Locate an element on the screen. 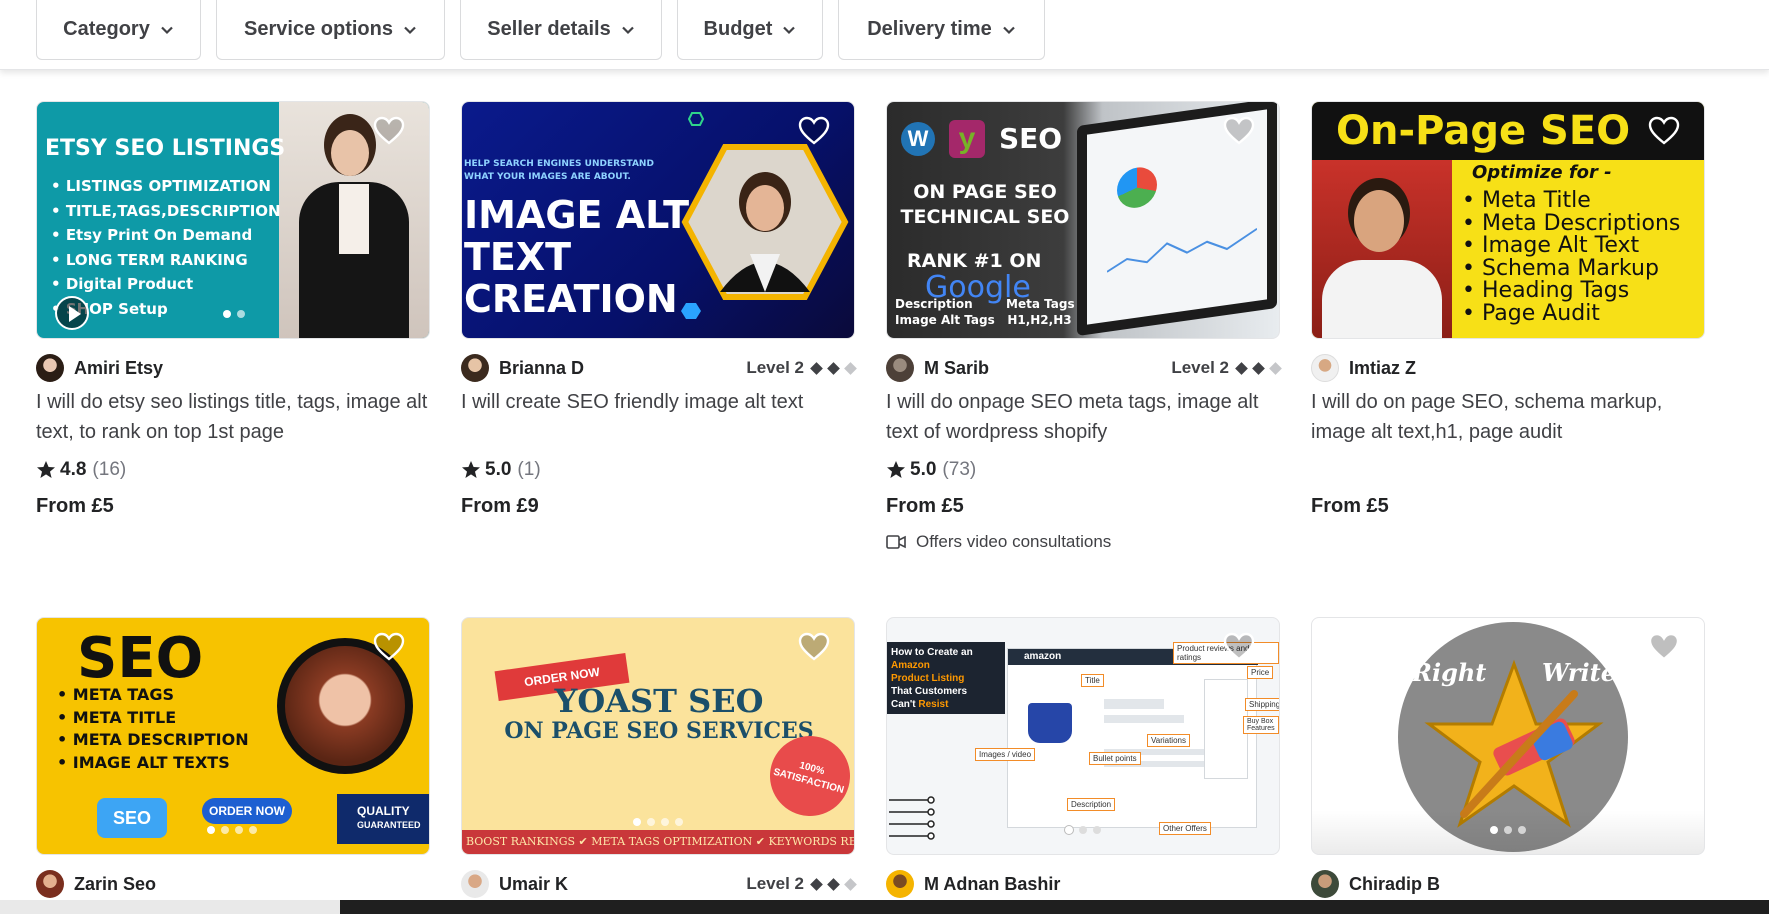  seller-row: M Adnan Bashir is located at coordinates (1083, 884).